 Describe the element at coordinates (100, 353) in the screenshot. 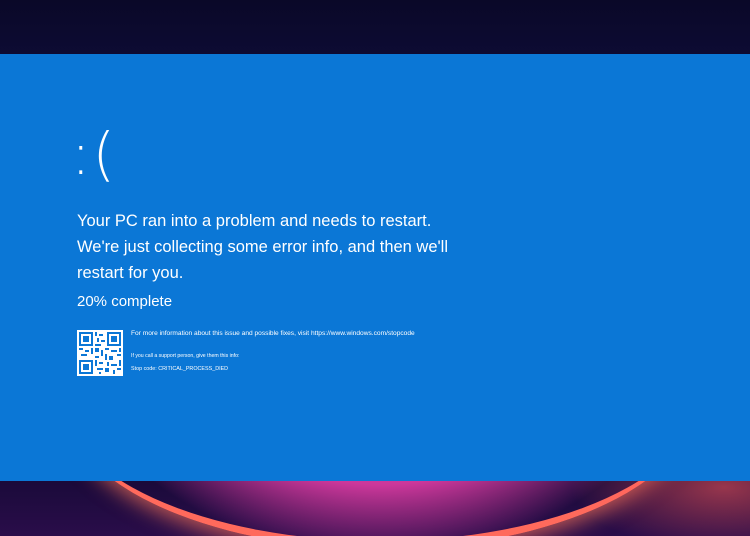

I see `qr-code-icon` at that location.